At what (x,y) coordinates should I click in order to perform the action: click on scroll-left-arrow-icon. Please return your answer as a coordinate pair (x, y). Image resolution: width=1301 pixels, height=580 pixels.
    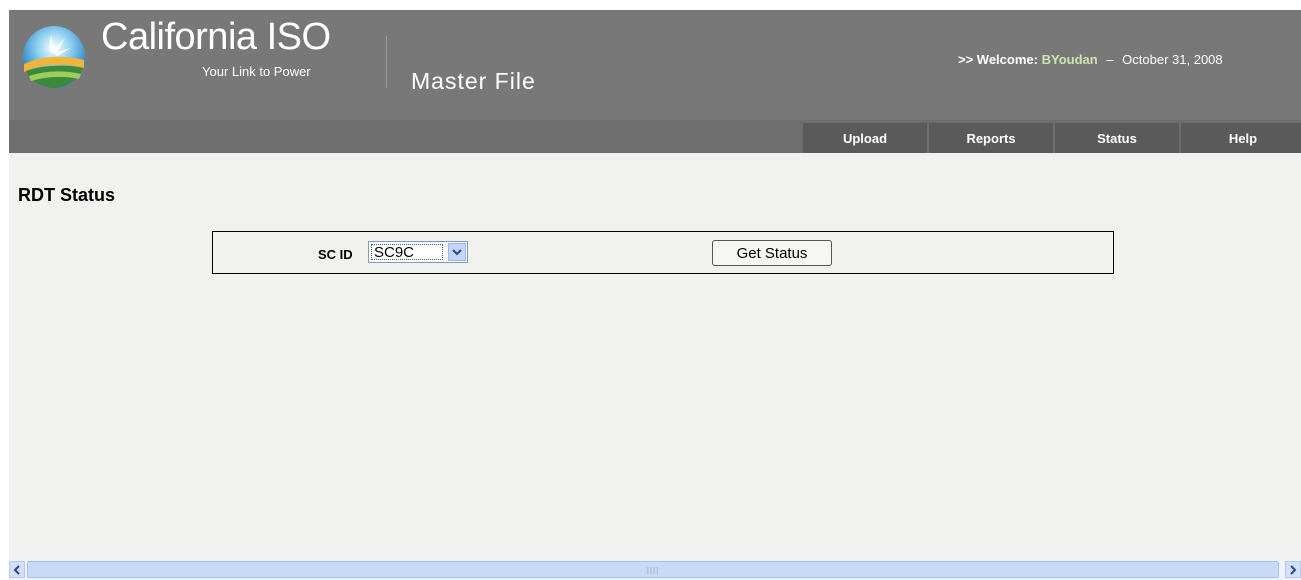
    Looking at the image, I should click on (17, 569).